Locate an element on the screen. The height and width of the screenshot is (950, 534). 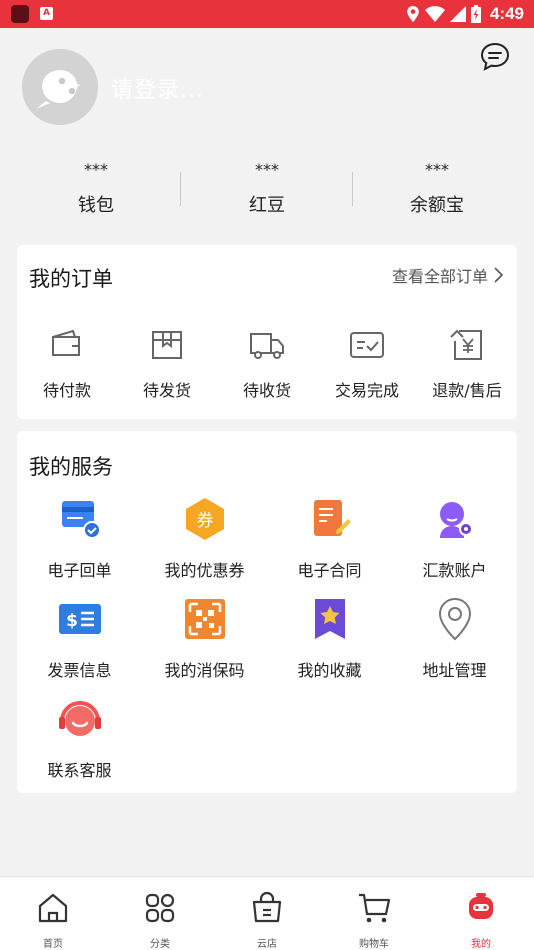
stat-red-beans: *** 红豆 is located at coordinates (267, 189).